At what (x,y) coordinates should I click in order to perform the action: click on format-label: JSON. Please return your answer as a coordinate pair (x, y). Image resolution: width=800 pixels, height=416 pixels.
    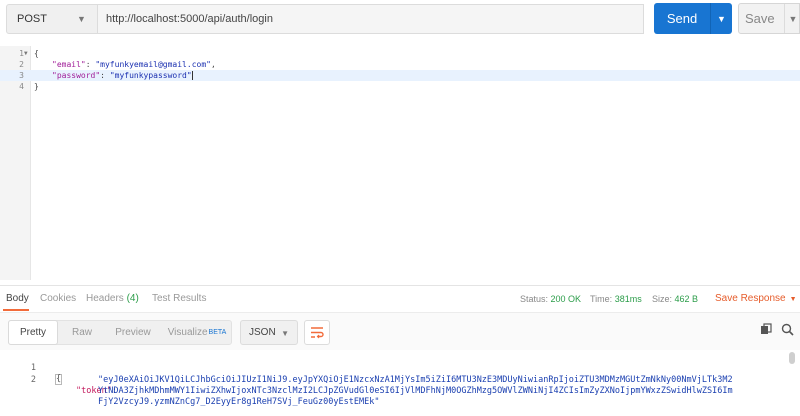
    Looking at the image, I should click on (262, 332).